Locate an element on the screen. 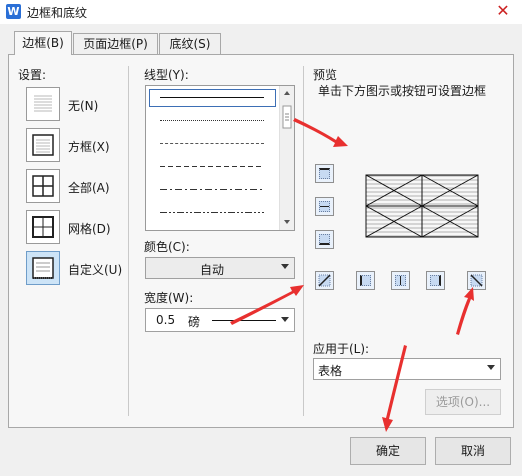 The width and height of the screenshot is (522, 476). right-border-button is located at coordinates (435, 280).